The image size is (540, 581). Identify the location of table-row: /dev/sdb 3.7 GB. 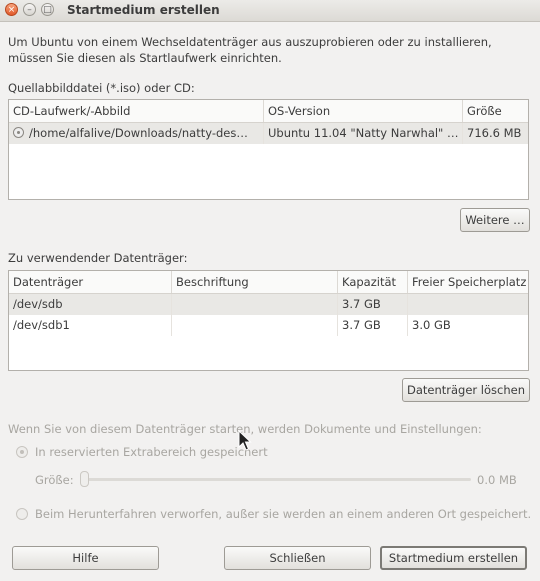
(268, 304).